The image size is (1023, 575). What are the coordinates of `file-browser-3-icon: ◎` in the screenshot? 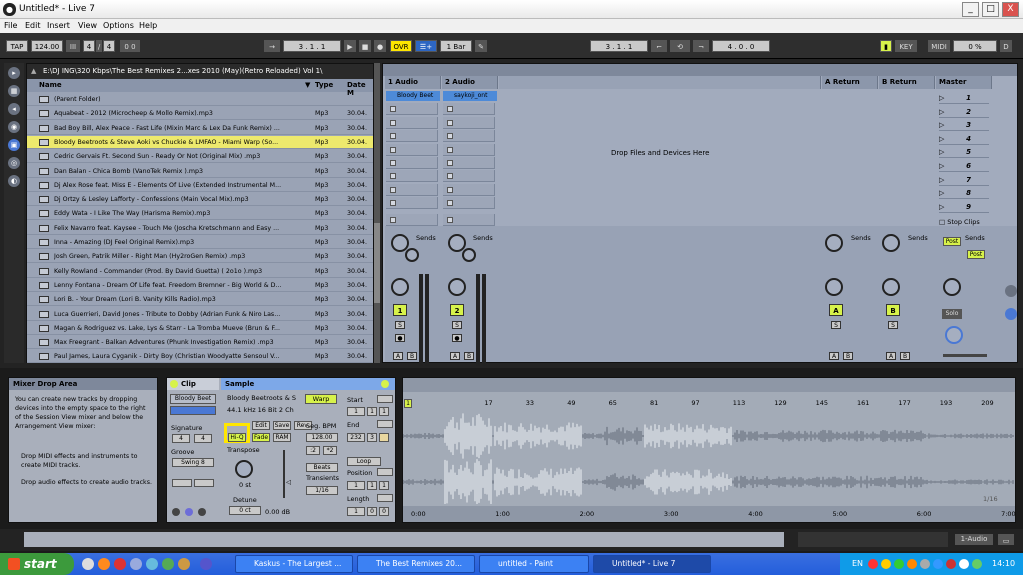 It's located at (14, 163).